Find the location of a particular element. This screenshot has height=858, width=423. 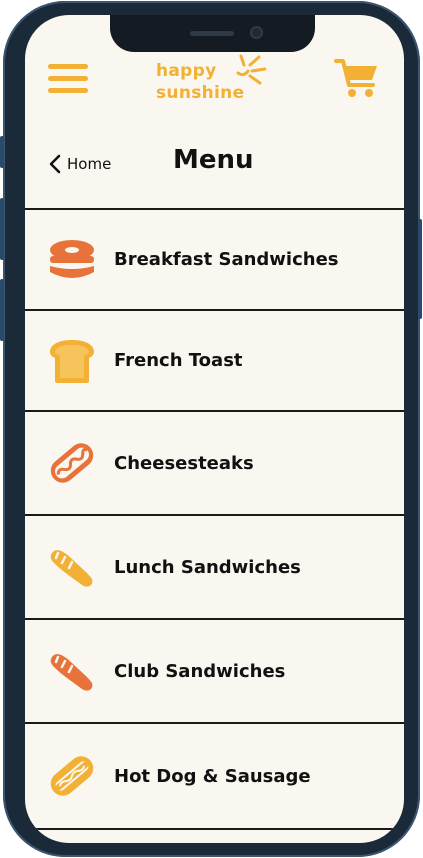

brand-logo: happy sunshine is located at coordinates (213, 79).